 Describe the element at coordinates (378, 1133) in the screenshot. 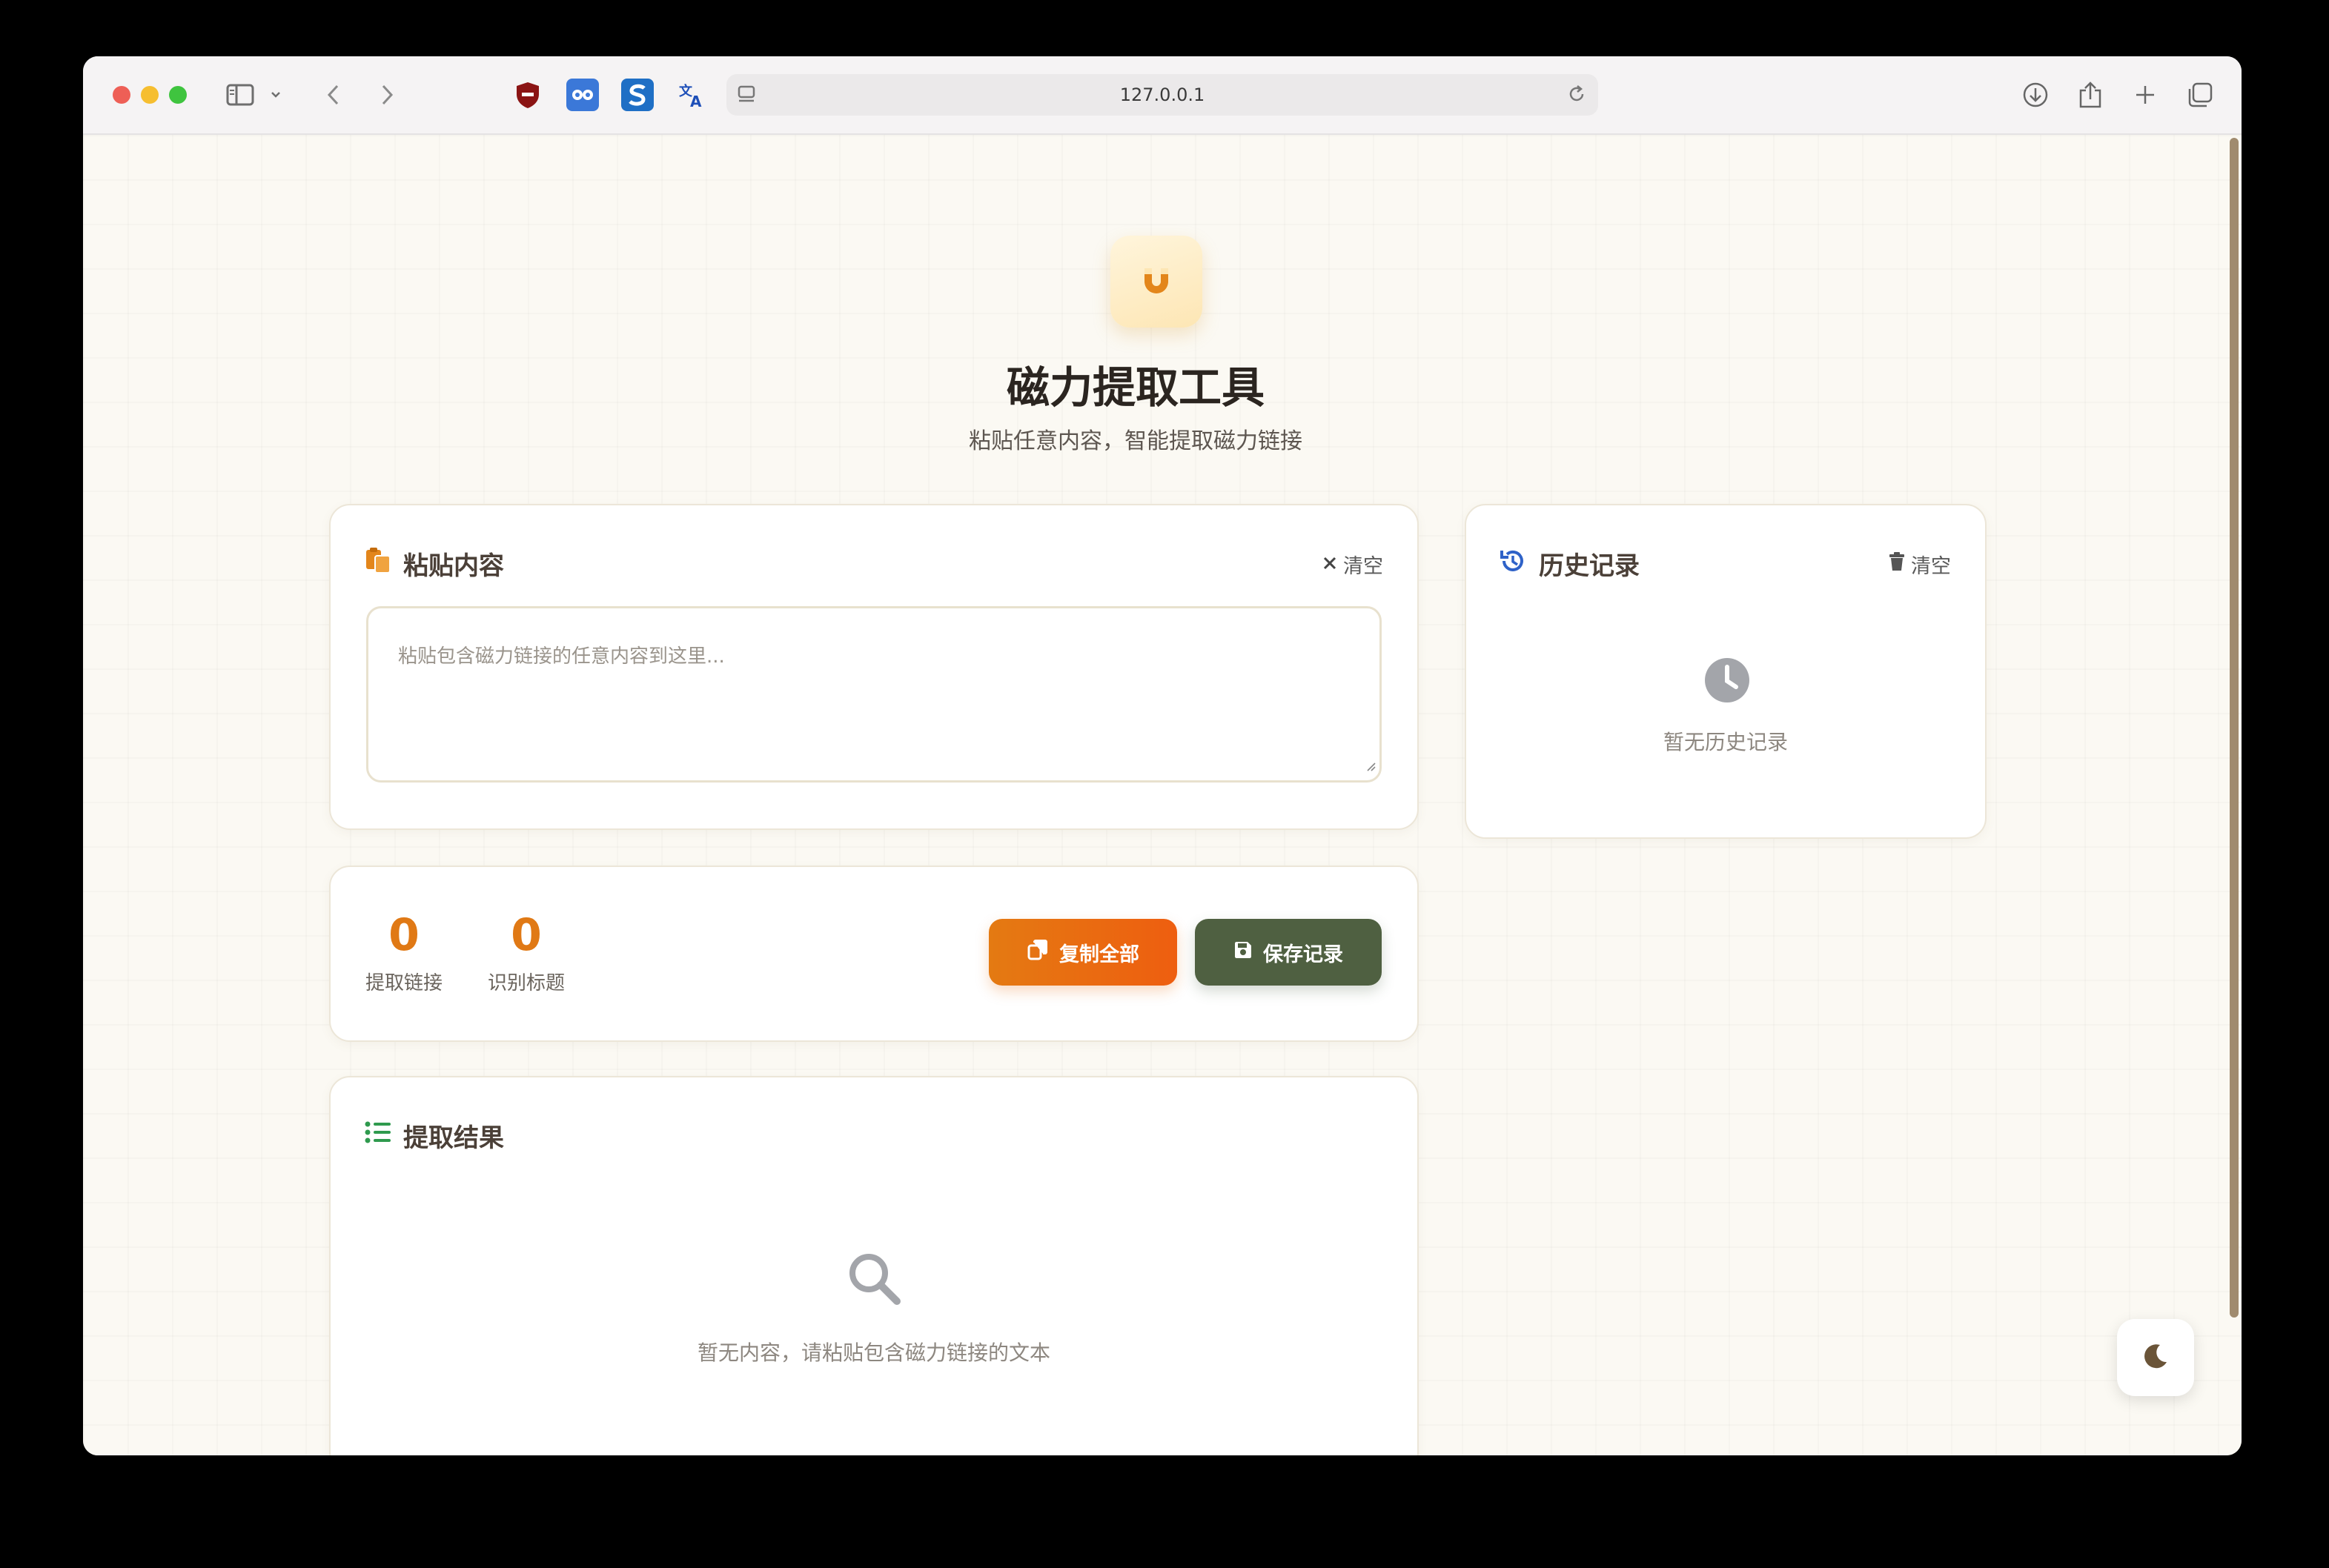

I see `list-icon` at that location.